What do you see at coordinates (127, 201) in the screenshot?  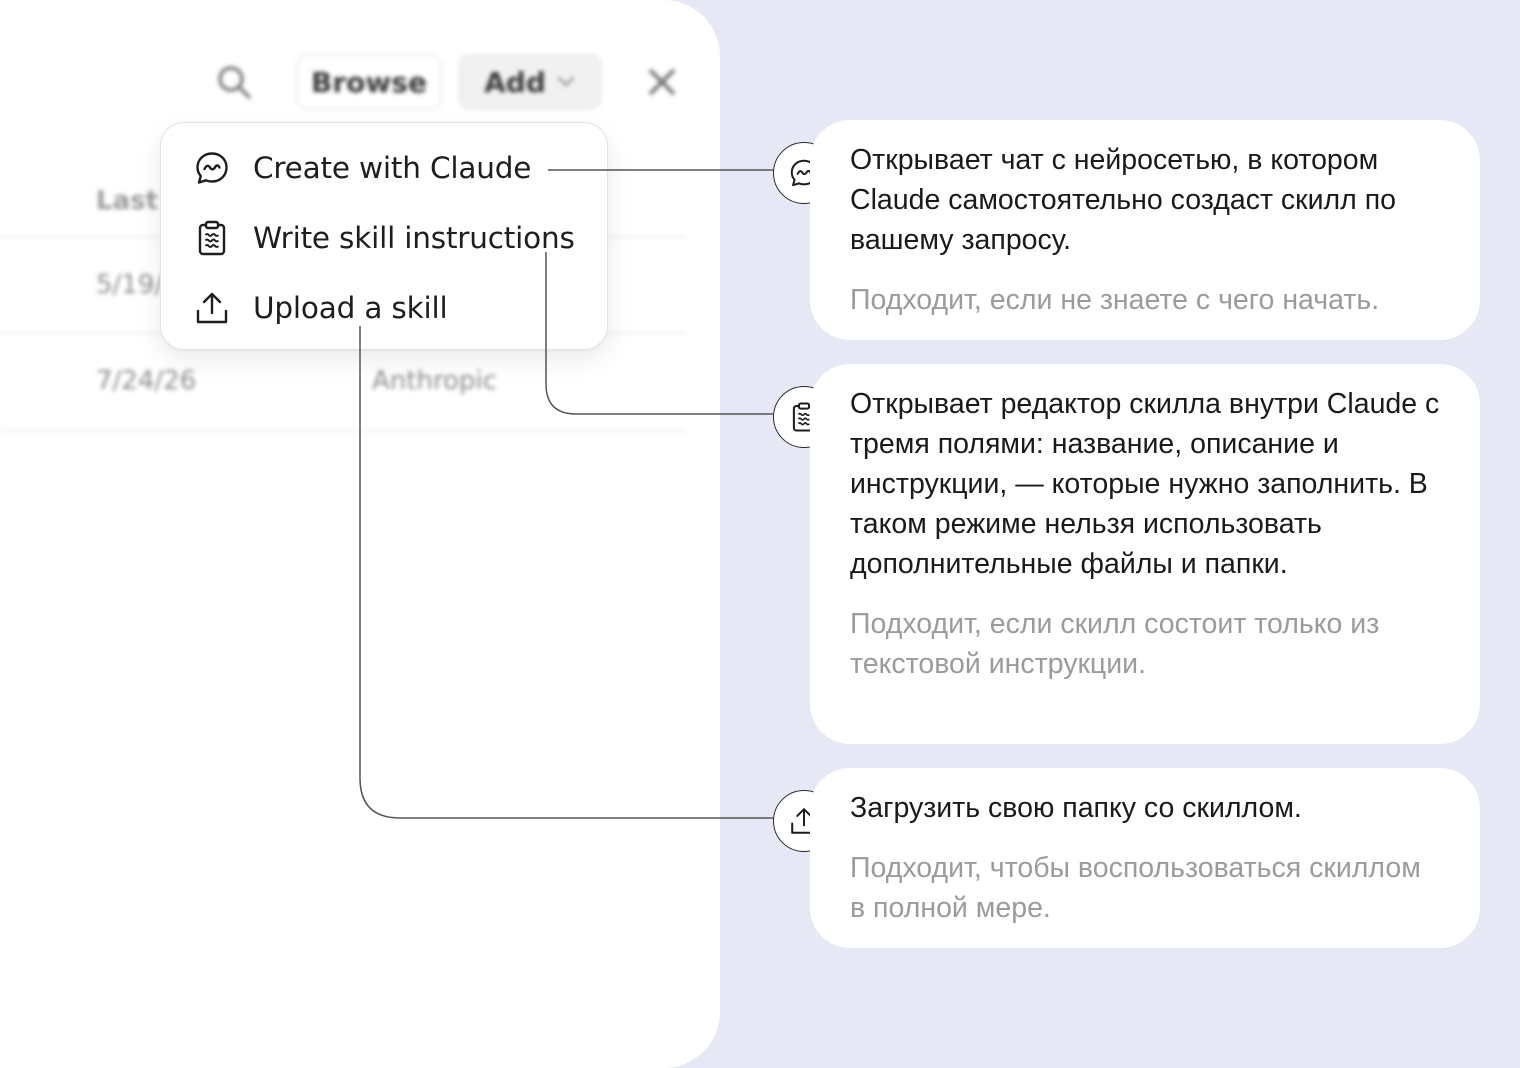 I see `column-header-last: Last` at bounding box center [127, 201].